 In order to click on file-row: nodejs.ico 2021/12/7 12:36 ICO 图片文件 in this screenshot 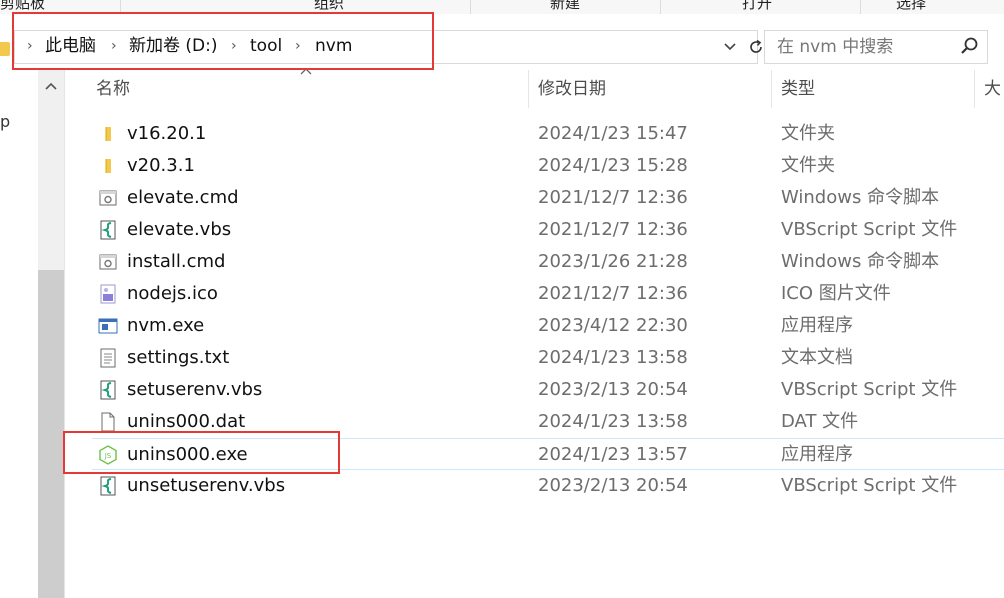, I will do `click(548, 294)`.